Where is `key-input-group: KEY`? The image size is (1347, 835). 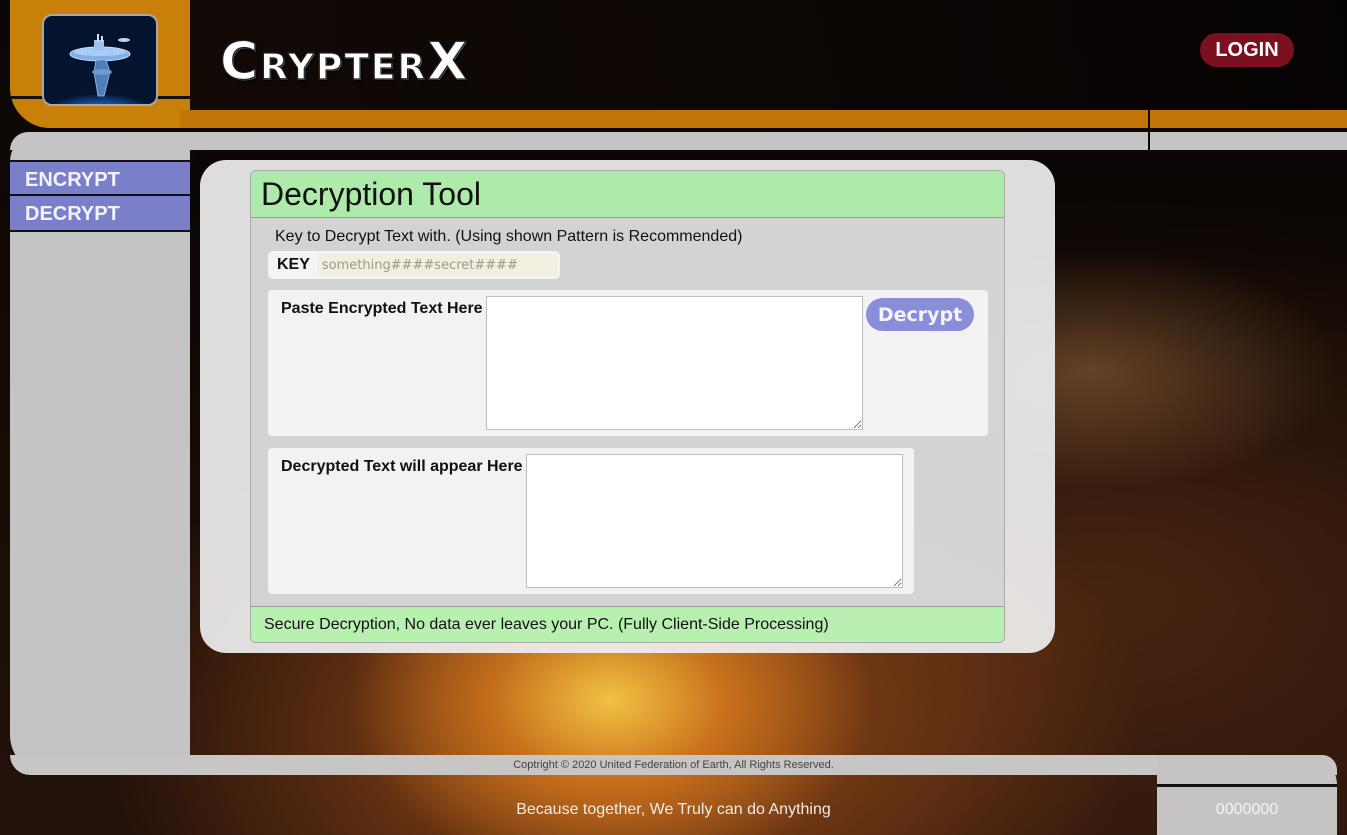 key-input-group: KEY is located at coordinates (414, 265).